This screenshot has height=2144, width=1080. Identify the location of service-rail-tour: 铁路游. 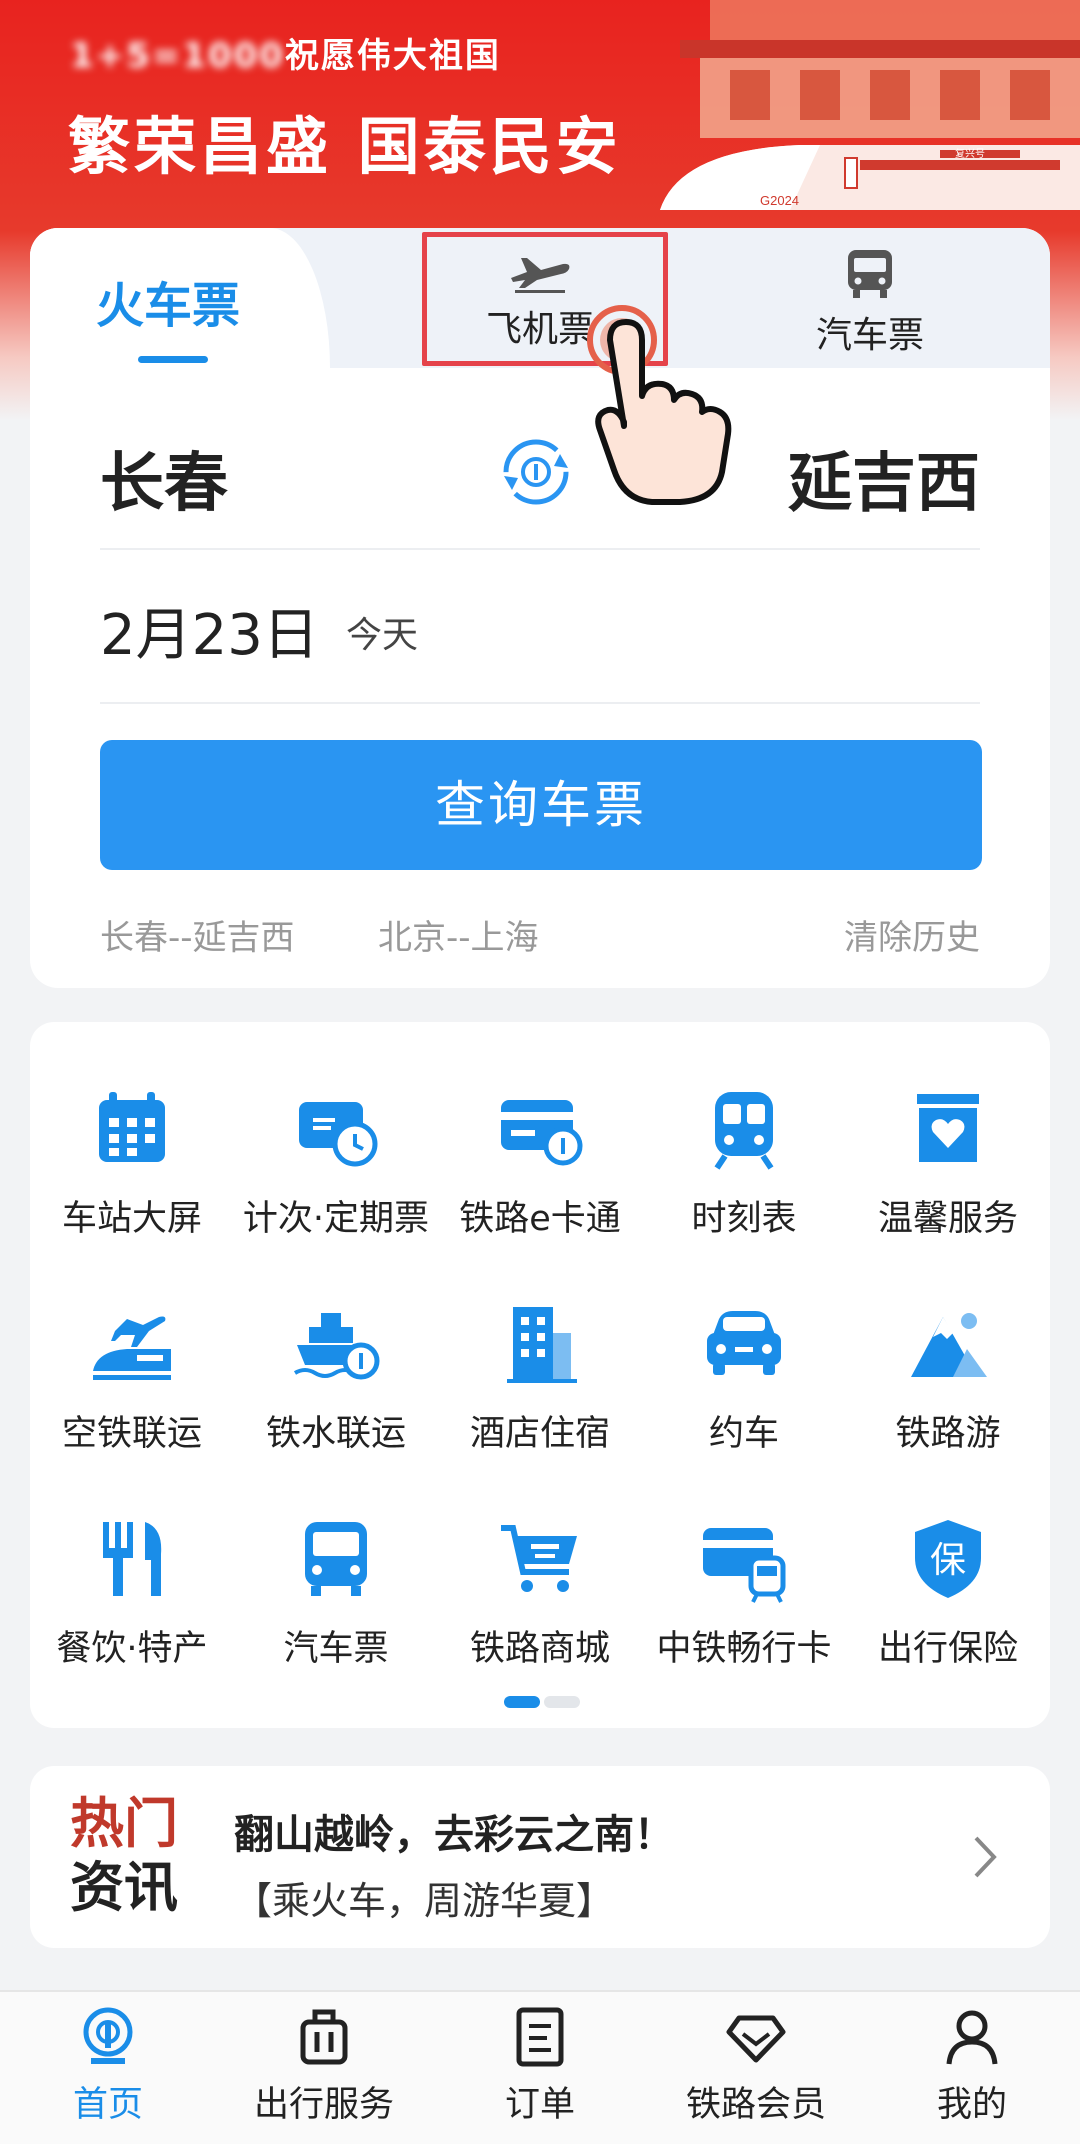
(948, 1372).